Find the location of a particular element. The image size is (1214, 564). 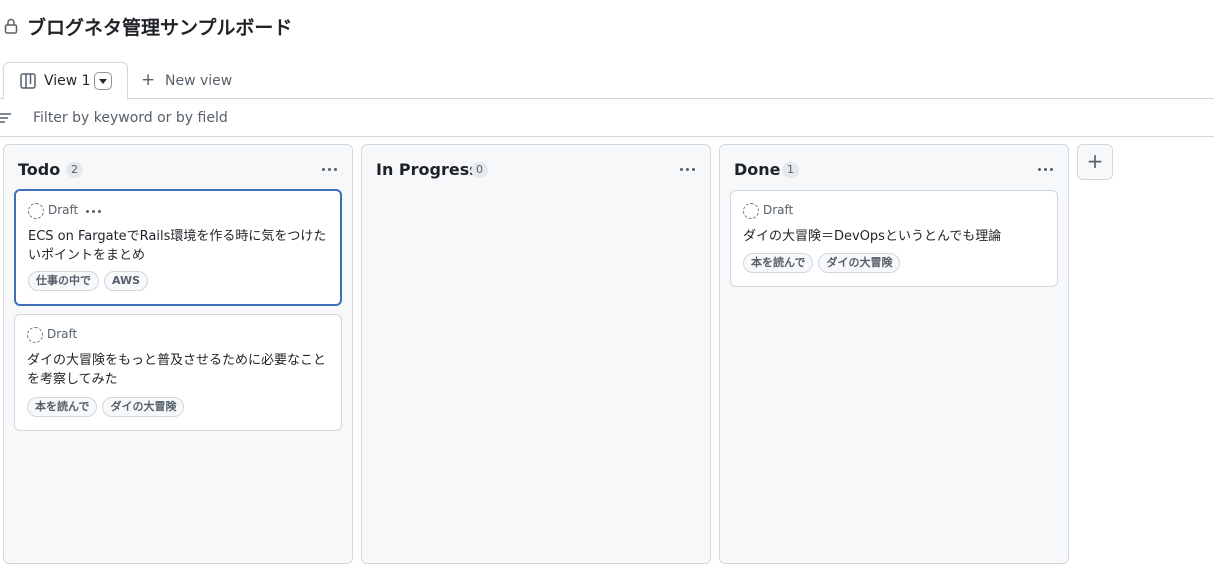

column-title: Todo is located at coordinates (39, 169).